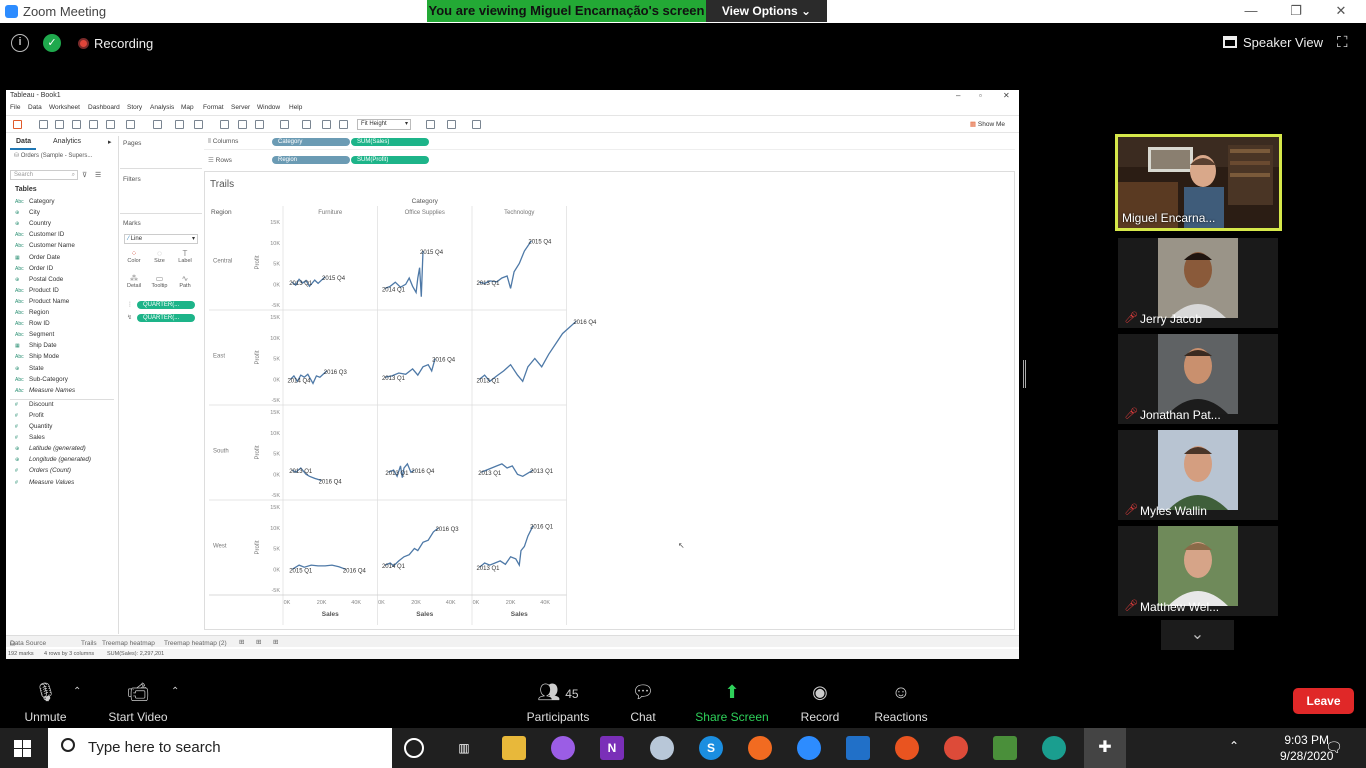 This screenshot has width=1366, height=768. Describe the element at coordinates (76, 124) in the screenshot. I see `save-icon` at that location.